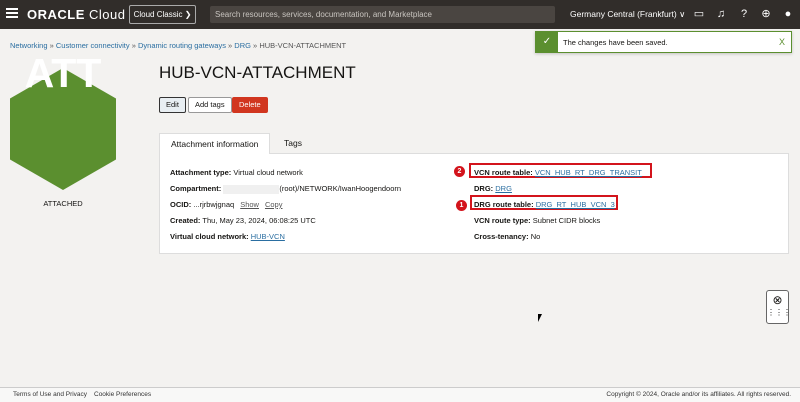  I want to click on region-selector: Germany Central (Frankfurt) ∨, so click(627, 14).